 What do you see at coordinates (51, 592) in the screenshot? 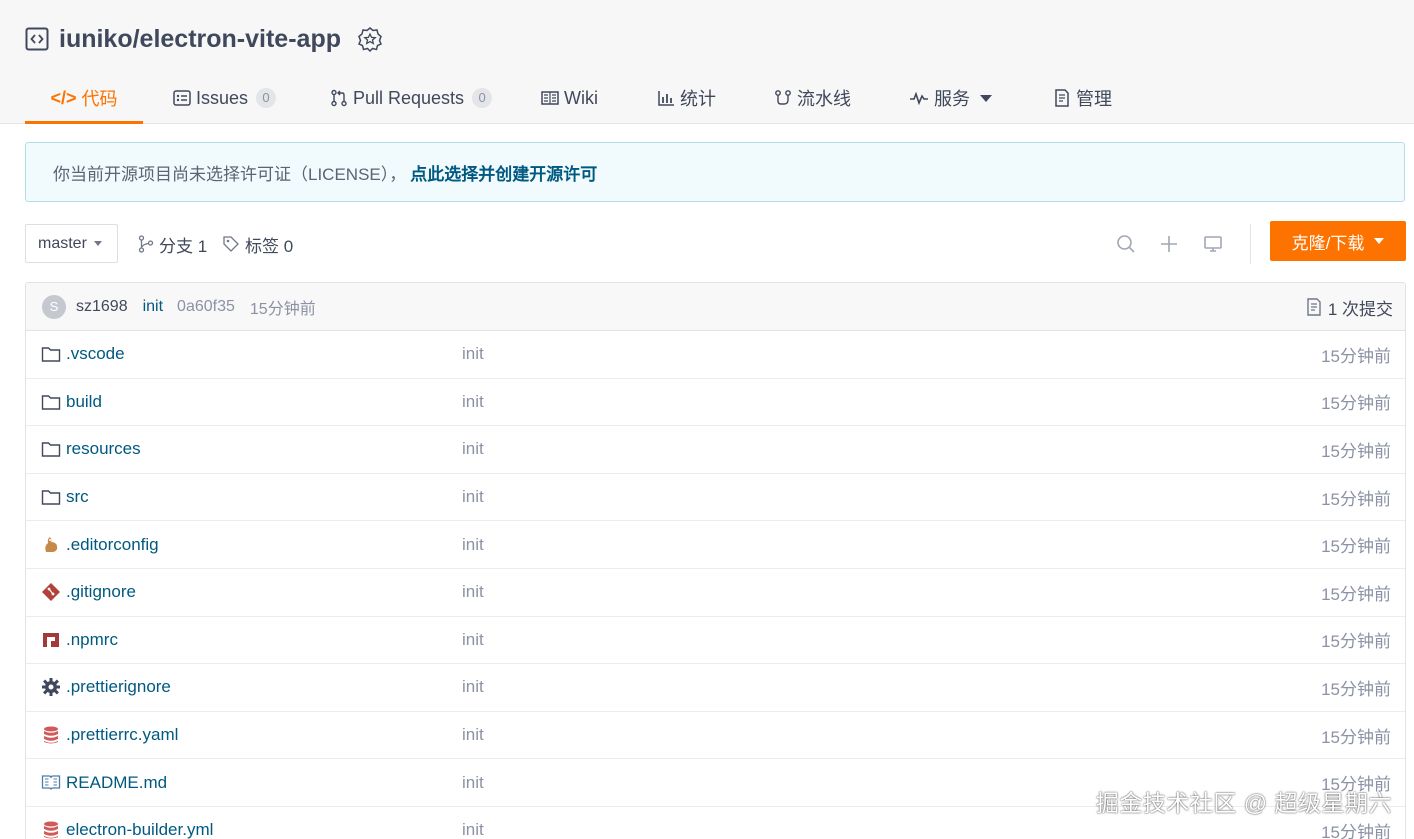
I see `git-icon` at bounding box center [51, 592].